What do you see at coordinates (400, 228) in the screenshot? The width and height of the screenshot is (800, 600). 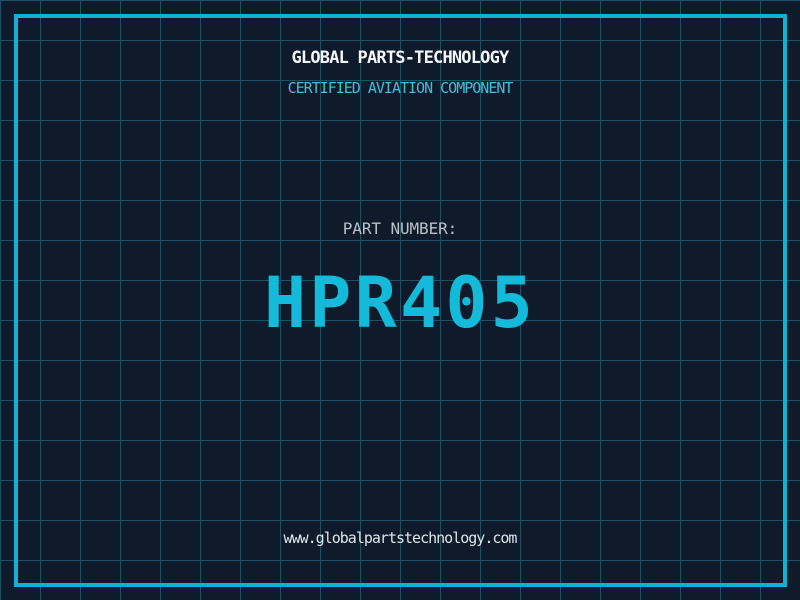 I see `part-number-label: PART NUMBER:` at bounding box center [400, 228].